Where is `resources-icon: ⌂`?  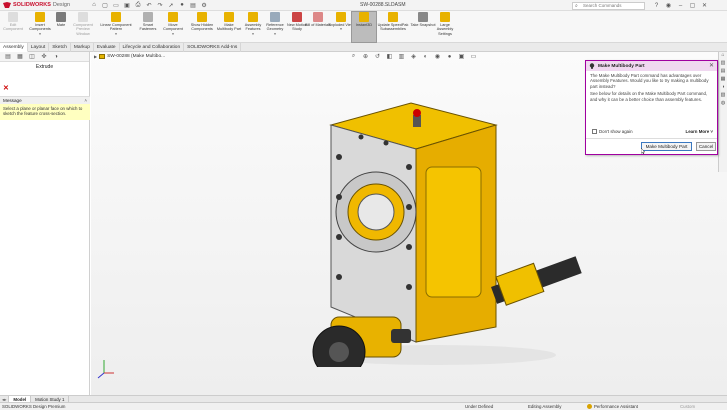 resources-icon: ⌂ is located at coordinates (723, 56).